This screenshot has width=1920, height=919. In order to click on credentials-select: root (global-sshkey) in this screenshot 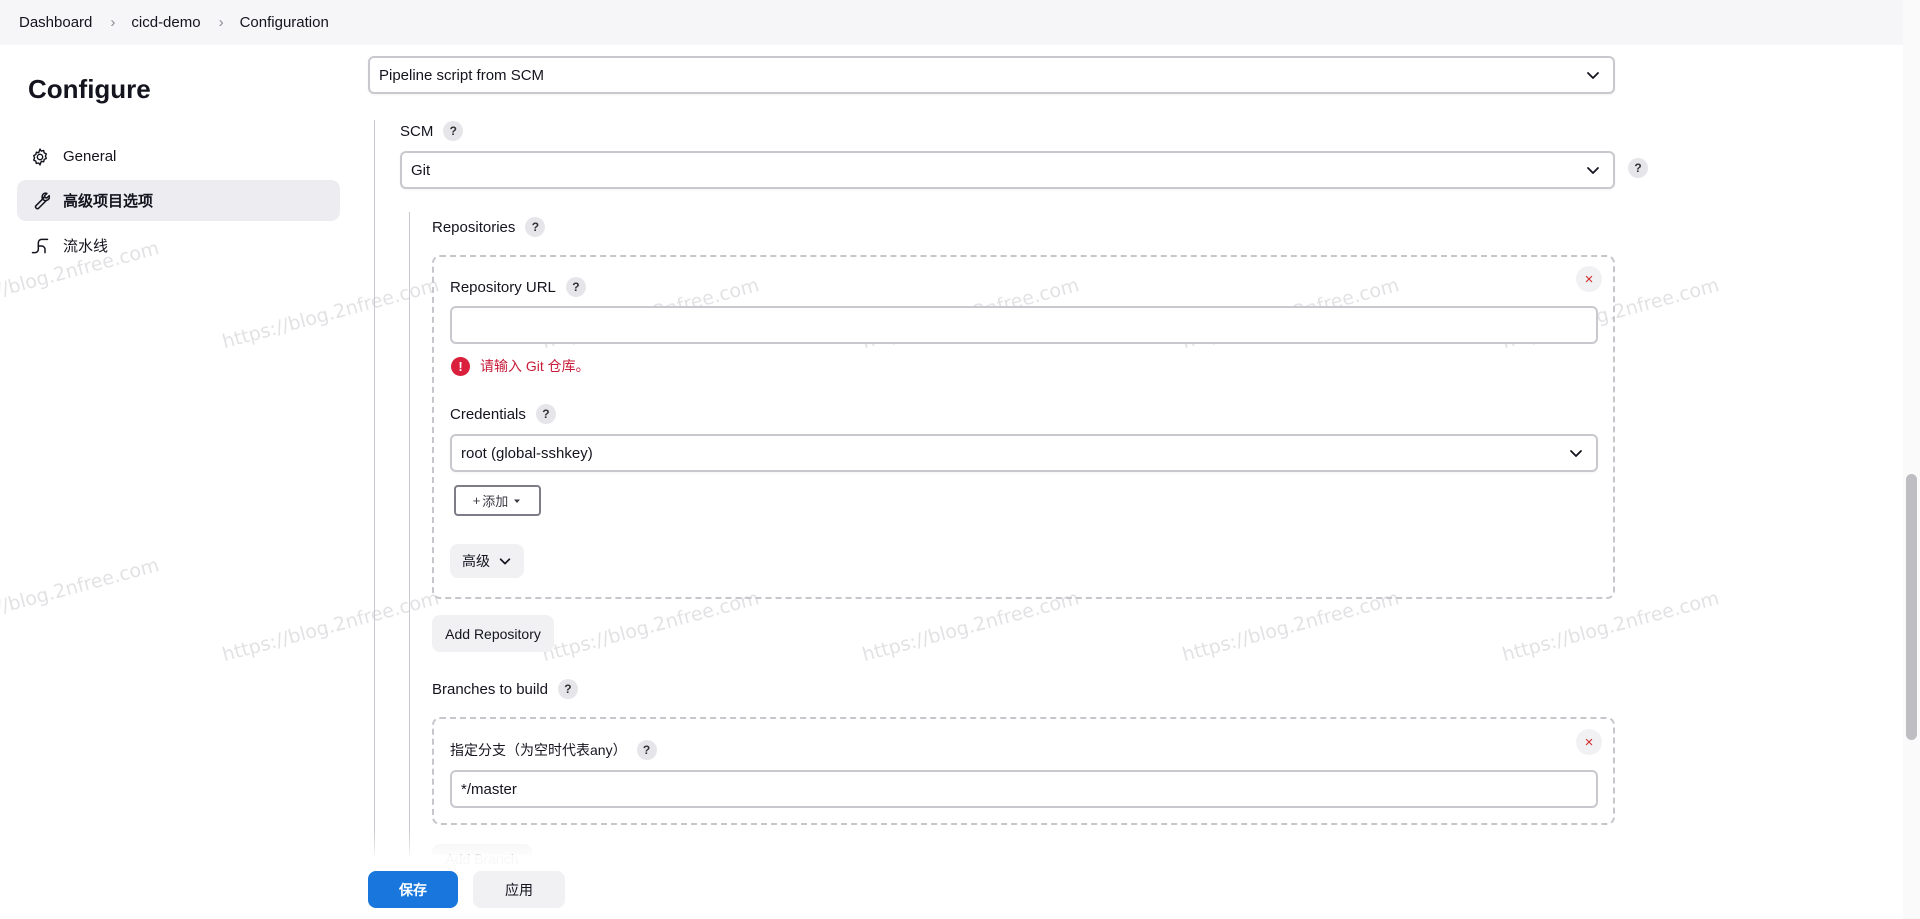, I will do `click(1024, 453)`.